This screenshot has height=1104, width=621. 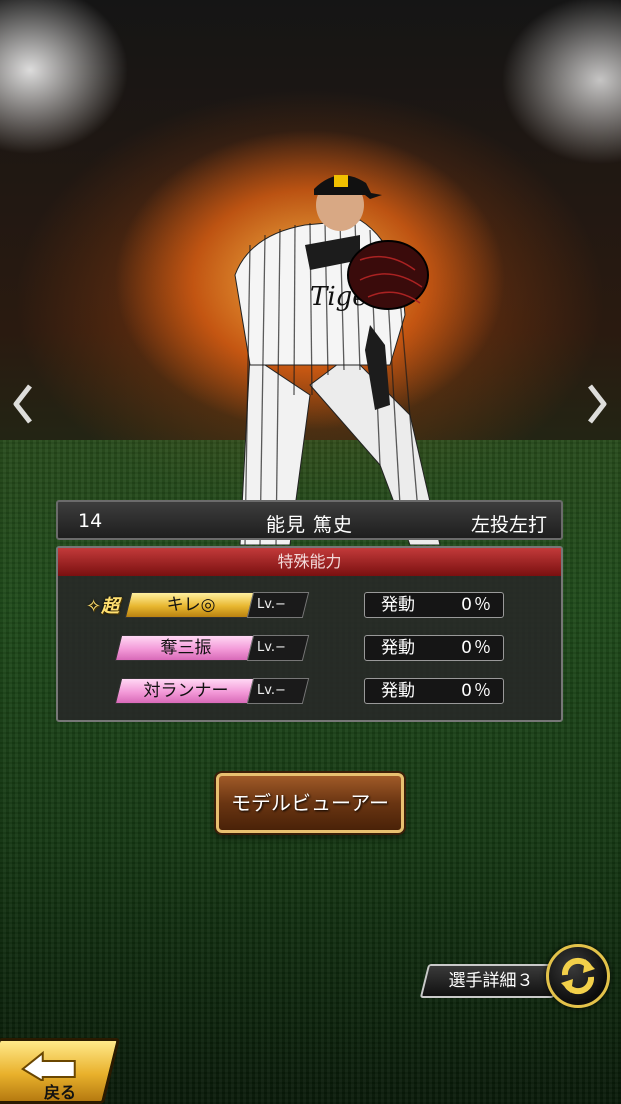 What do you see at coordinates (60, 1092) in the screenshot?
I see `back-label: 戻る` at bounding box center [60, 1092].